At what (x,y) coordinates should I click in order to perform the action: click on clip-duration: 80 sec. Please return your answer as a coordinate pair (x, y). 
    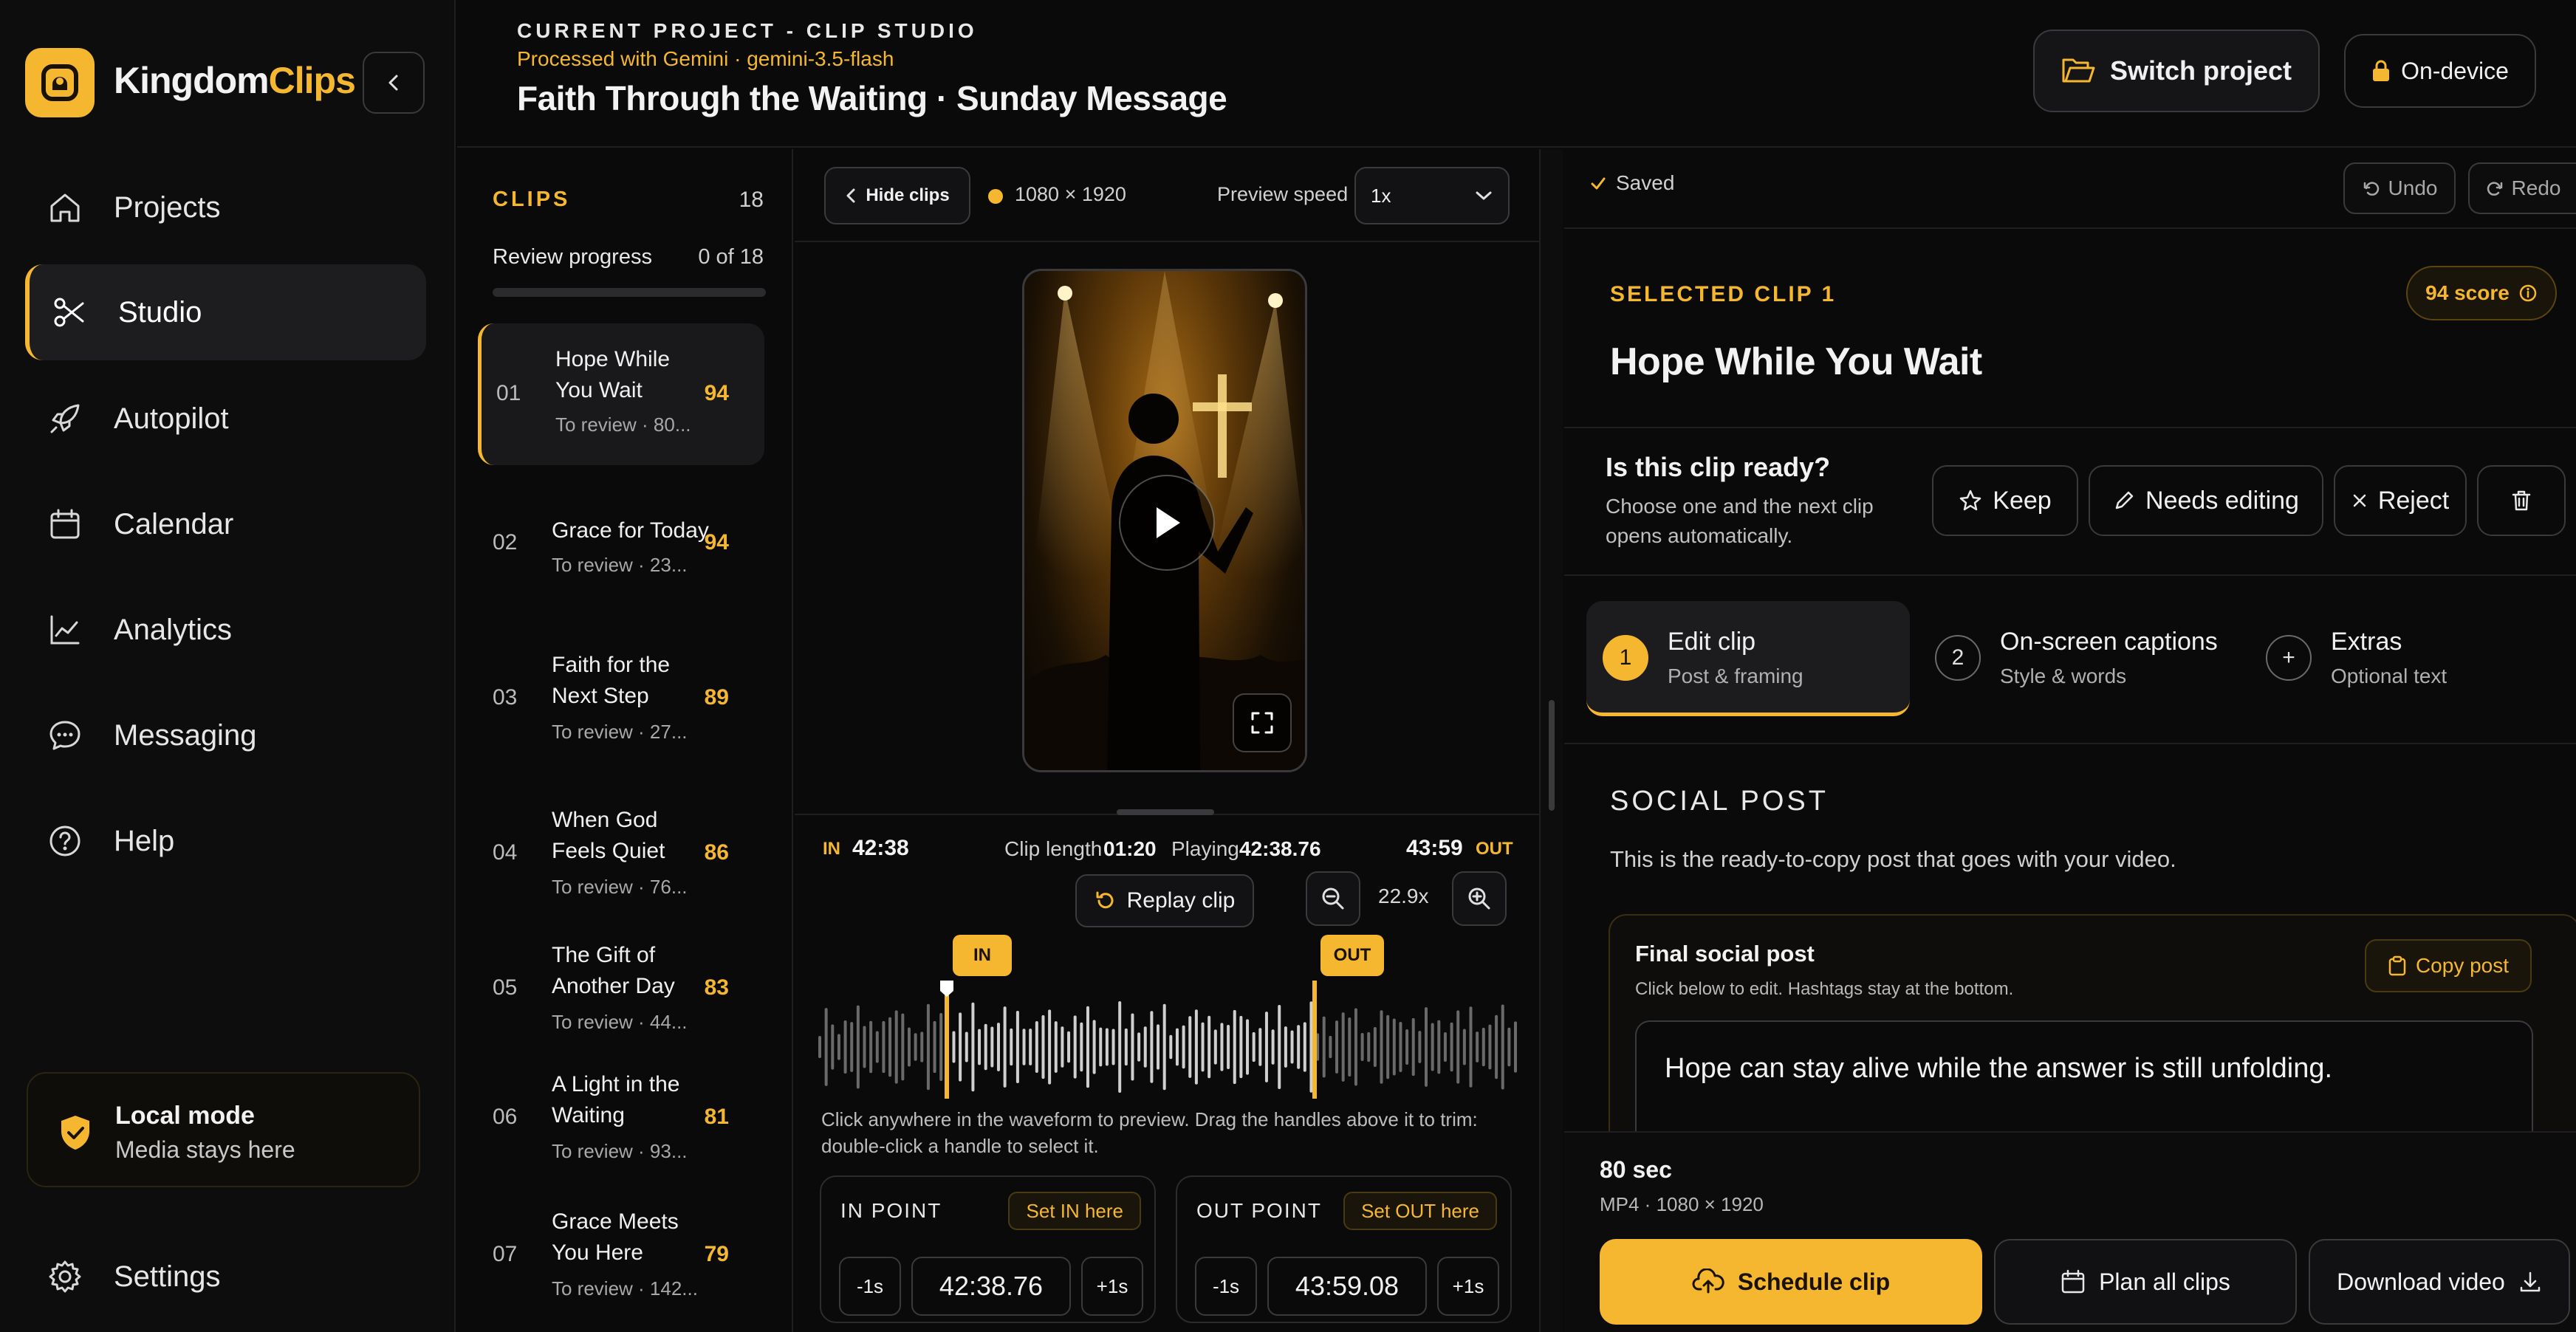
    Looking at the image, I should click on (1636, 1169).